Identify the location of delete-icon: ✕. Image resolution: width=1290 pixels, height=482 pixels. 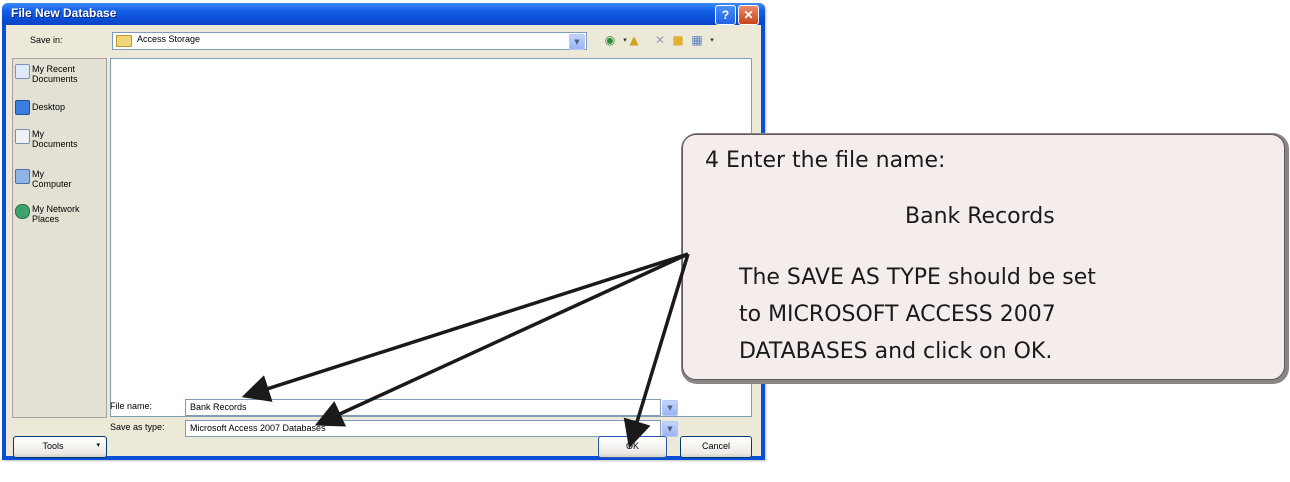
(660, 40).